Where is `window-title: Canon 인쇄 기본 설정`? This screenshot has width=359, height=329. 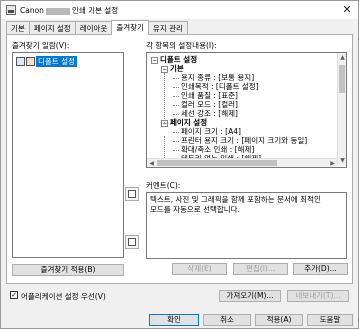
window-title: Canon 인쇄 기본 설정 is located at coordinates (69, 10).